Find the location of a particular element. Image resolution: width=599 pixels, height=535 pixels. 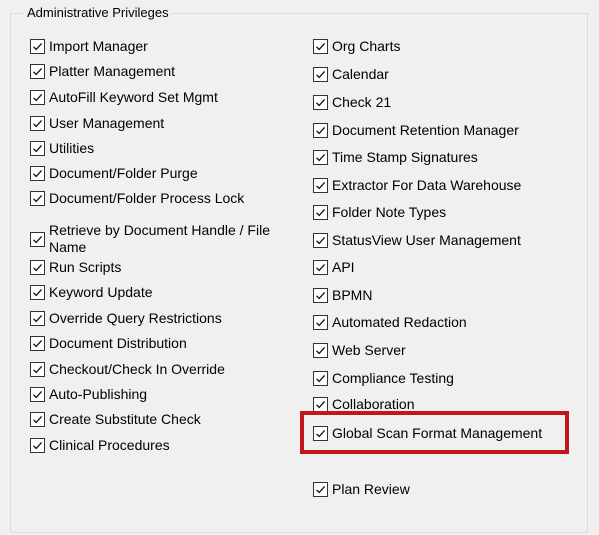

checkbox-org-charts: Org Charts is located at coordinates (356, 46).